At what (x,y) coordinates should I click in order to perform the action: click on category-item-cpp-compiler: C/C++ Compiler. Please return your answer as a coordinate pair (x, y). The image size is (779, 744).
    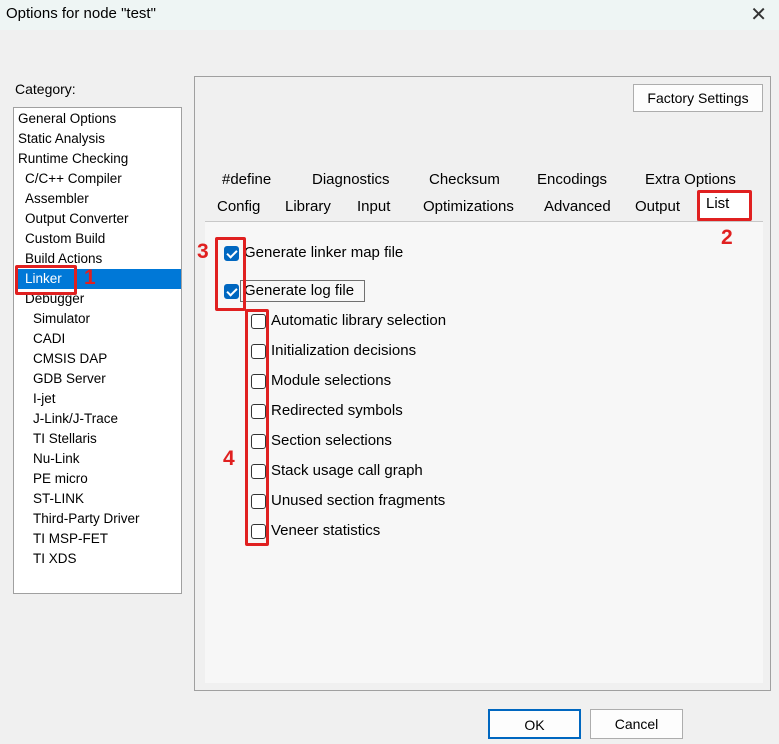
    Looking at the image, I should click on (103, 179).